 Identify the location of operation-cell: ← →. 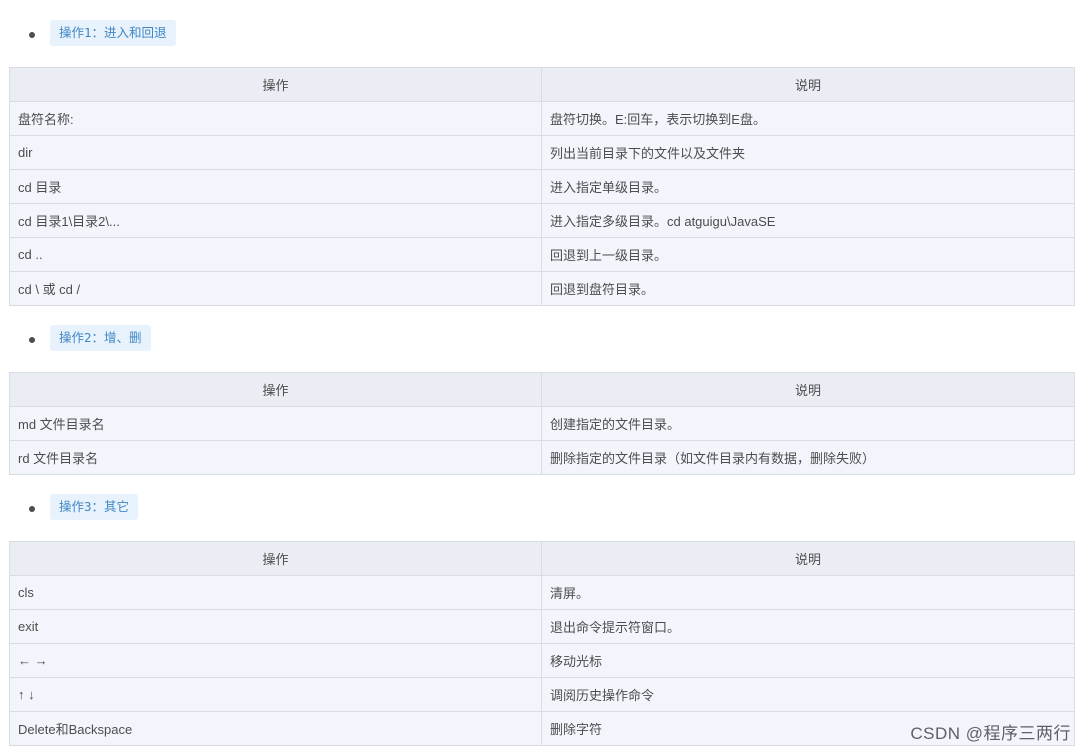
(275, 660).